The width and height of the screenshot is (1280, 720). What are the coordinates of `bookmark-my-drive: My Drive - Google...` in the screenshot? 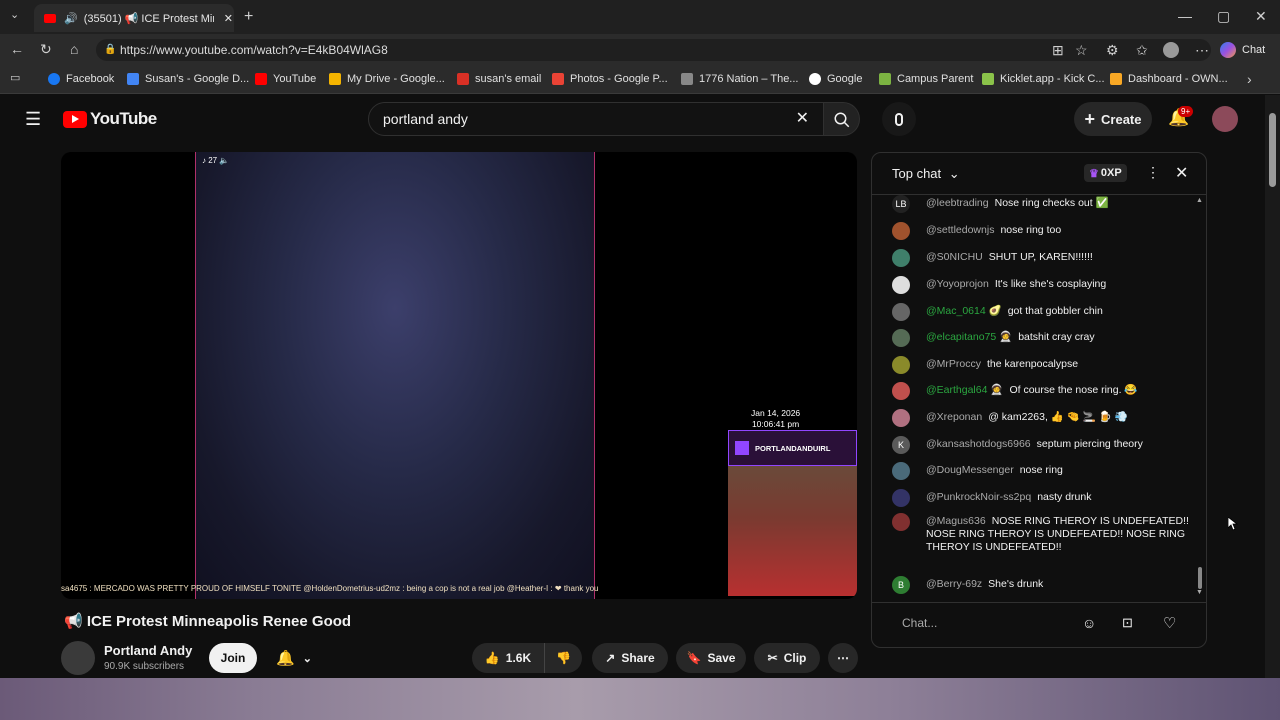 It's located at (387, 79).